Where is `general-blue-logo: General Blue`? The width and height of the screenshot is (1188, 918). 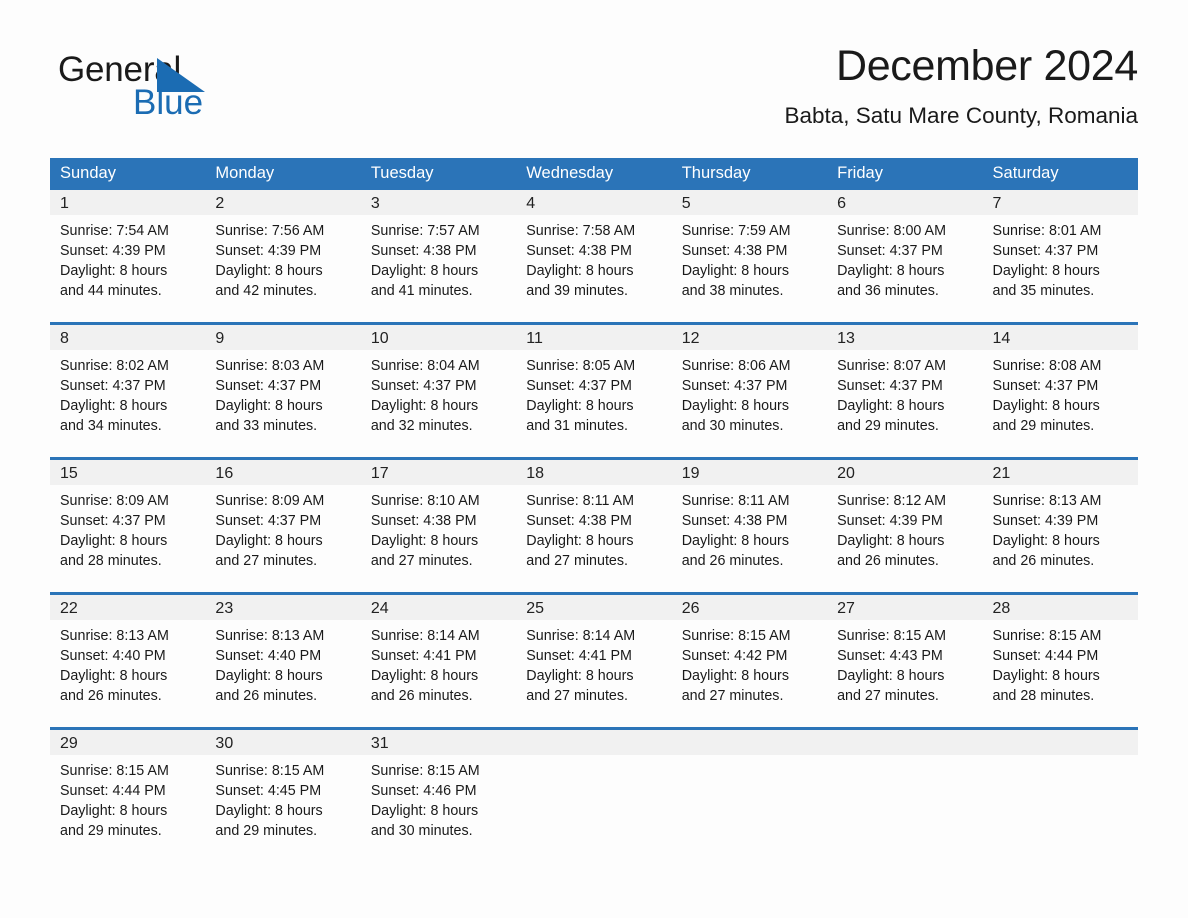
general-blue-logo: General Blue is located at coordinates (188, 90).